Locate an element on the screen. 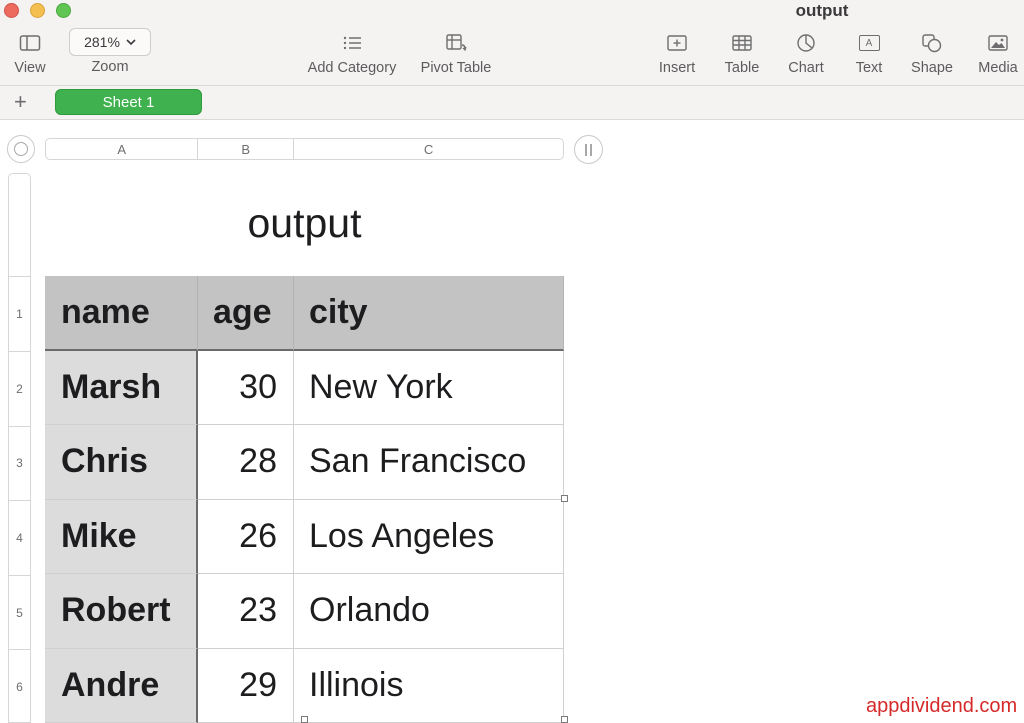 This screenshot has width=1024, height=723. table-resize-handle is located at coordinates (588, 149).